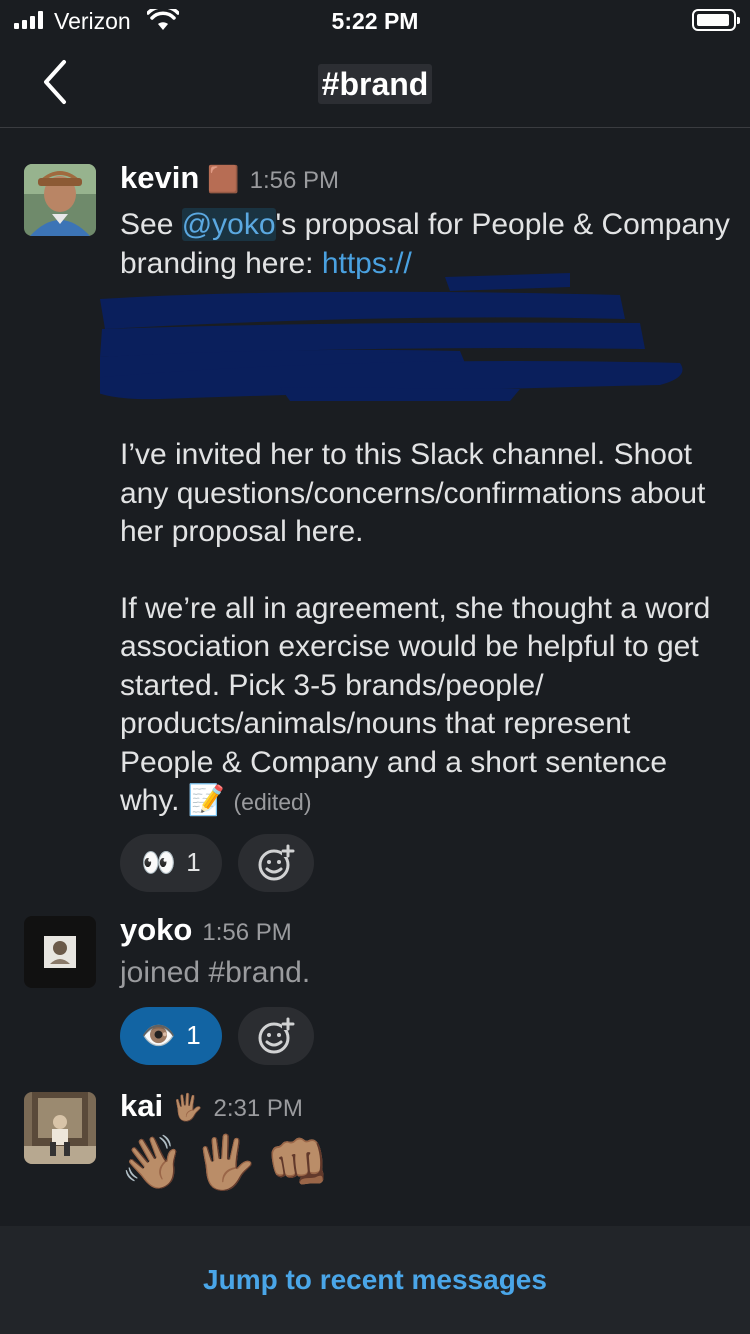 This screenshot has height=1334, width=750. Describe the element at coordinates (229, 1163) in the screenshot. I see `emoji-message: 👋🏽🖐🏽👊🏽` at that location.